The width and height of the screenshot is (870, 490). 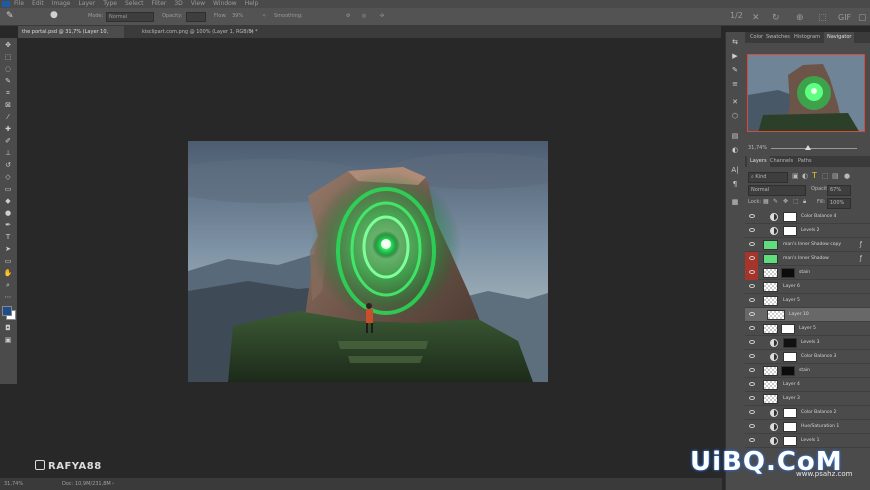 I want to click on layer-name: Color Balance 4, so click(x=818, y=216).